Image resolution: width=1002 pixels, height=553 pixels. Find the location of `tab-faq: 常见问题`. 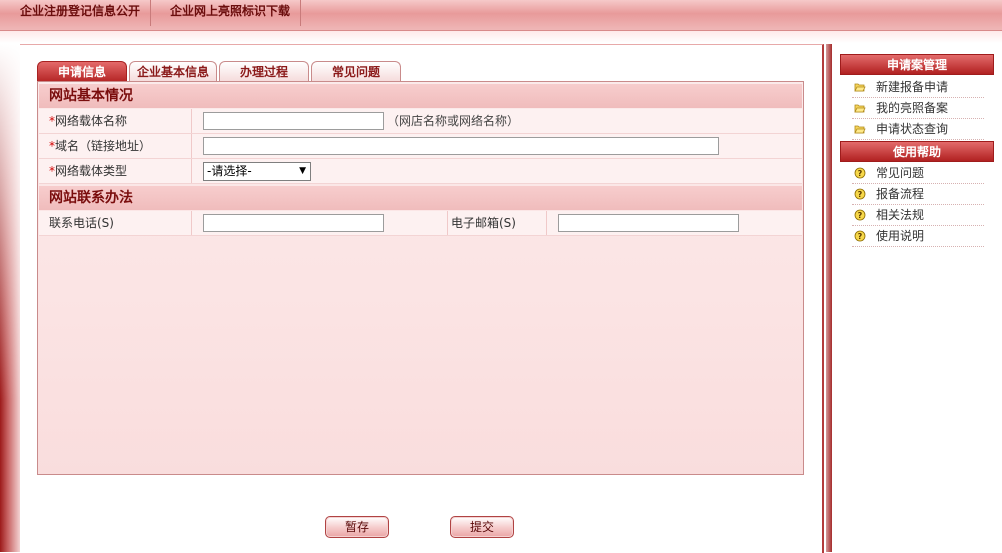

tab-faq: 常见问题 is located at coordinates (356, 71).